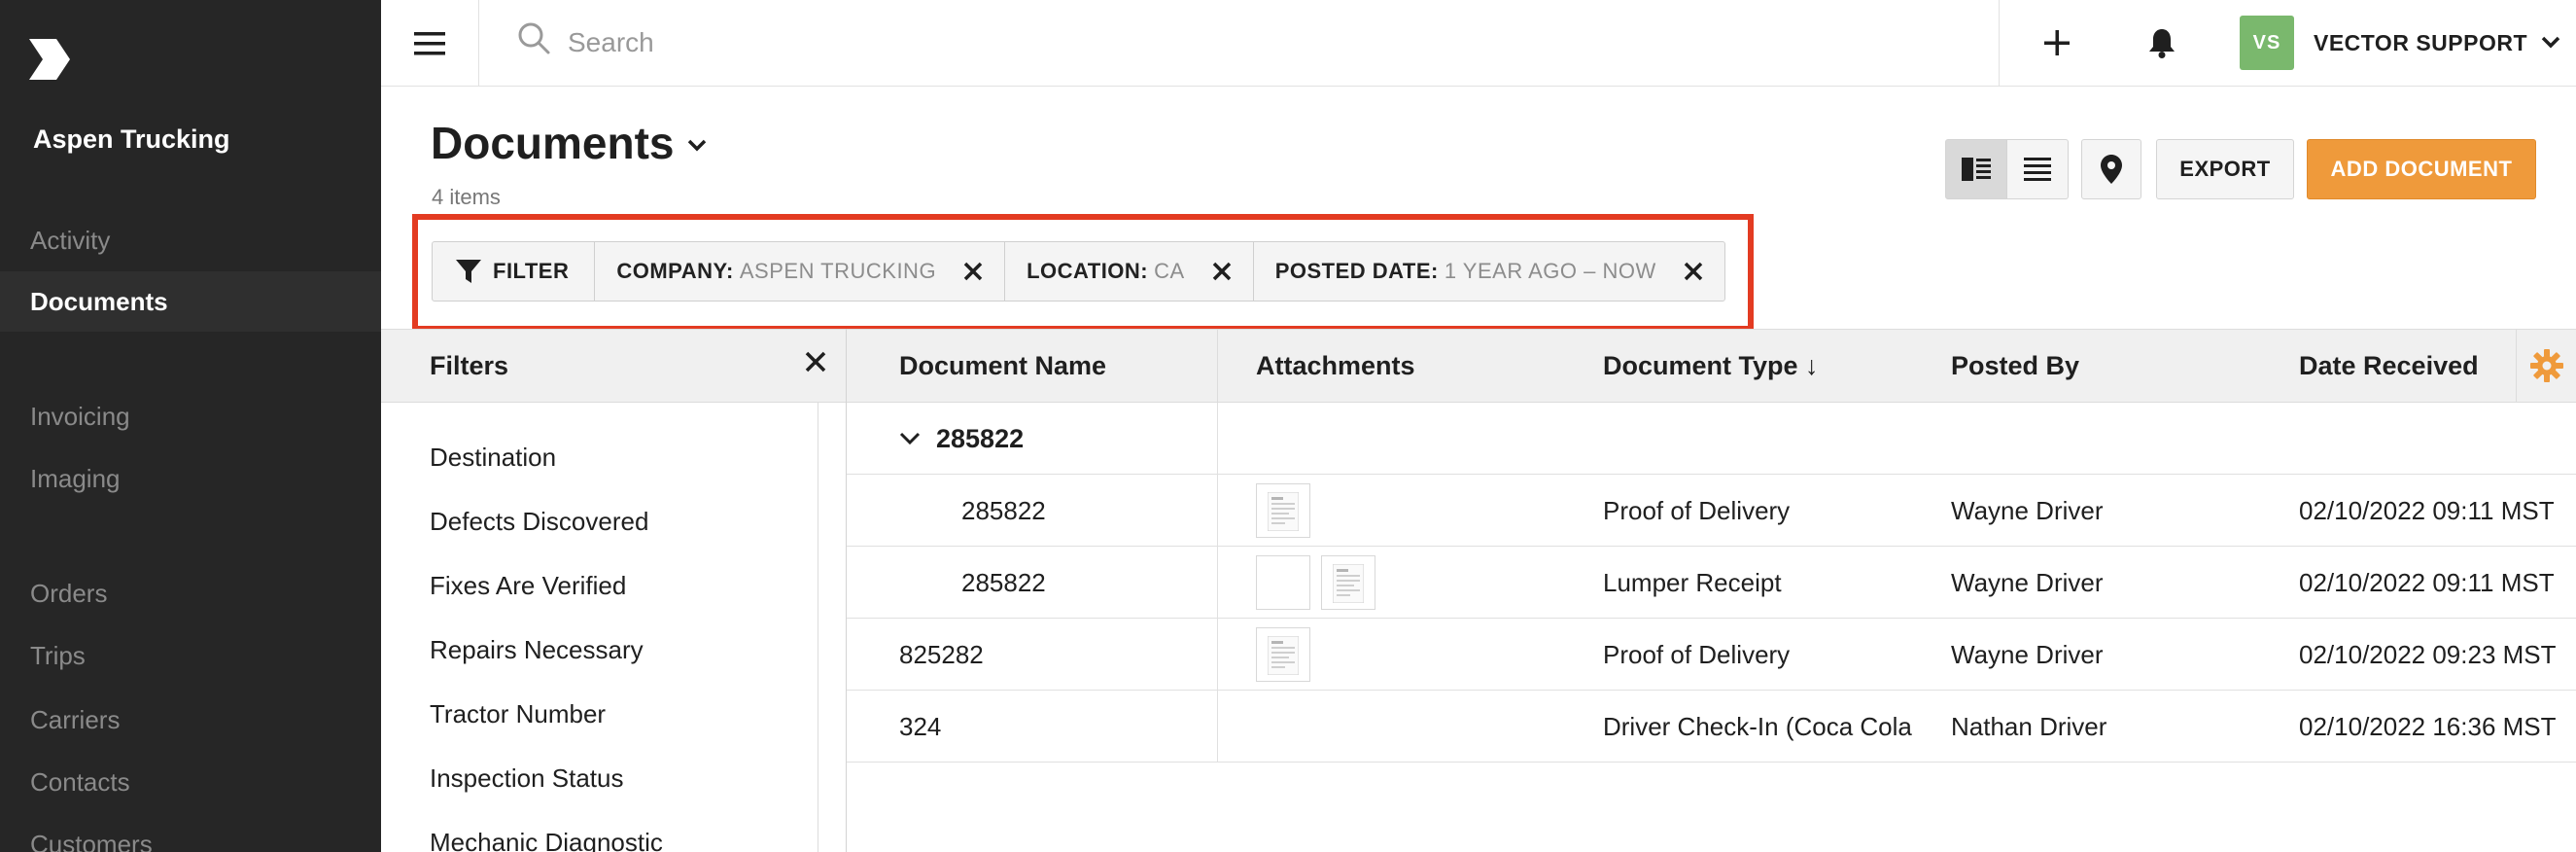 The width and height of the screenshot is (2576, 852). What do you see at coordinates (2420, 42) in the screenshot?
I see `user-name: VECTOR SUPPORT` at bounding box center [2420, 42].